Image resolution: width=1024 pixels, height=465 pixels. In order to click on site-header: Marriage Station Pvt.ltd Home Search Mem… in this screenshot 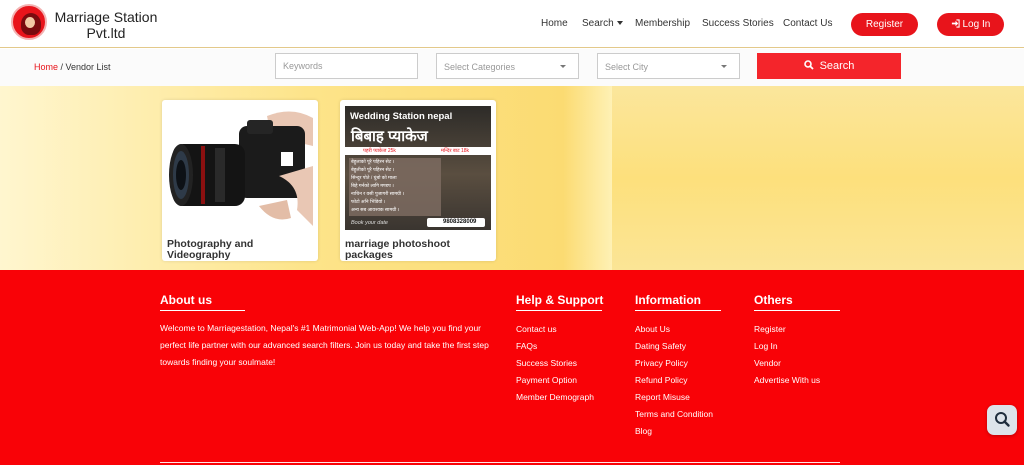, I will do `click(512, 24)`.